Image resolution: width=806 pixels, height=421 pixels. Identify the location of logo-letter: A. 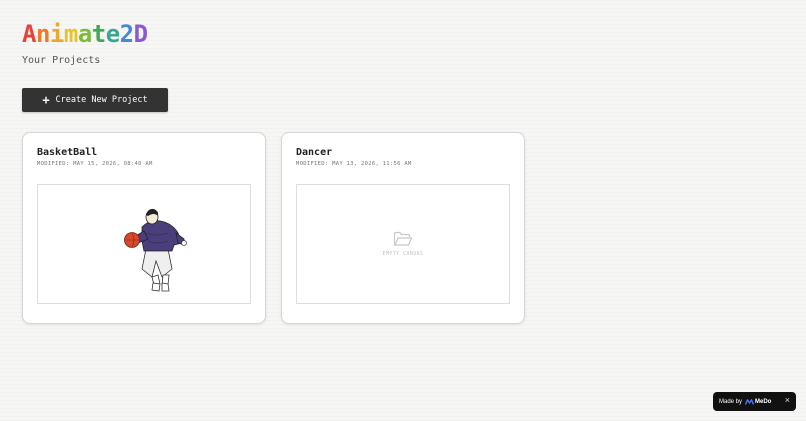
(29, 34).